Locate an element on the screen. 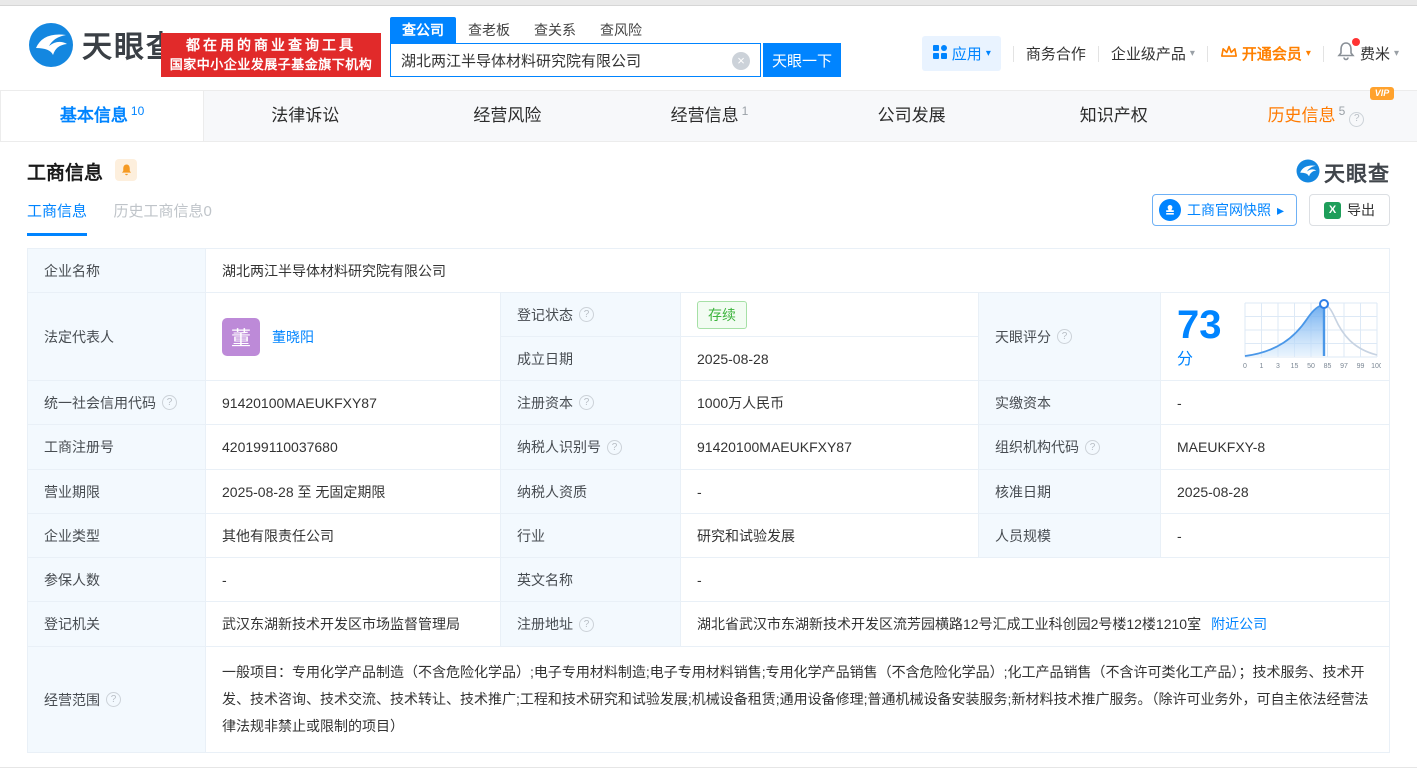  tyc-score-value: 73分 0 1 3 15 50 85 97 99 100 is located at coordinates (1275, 337).